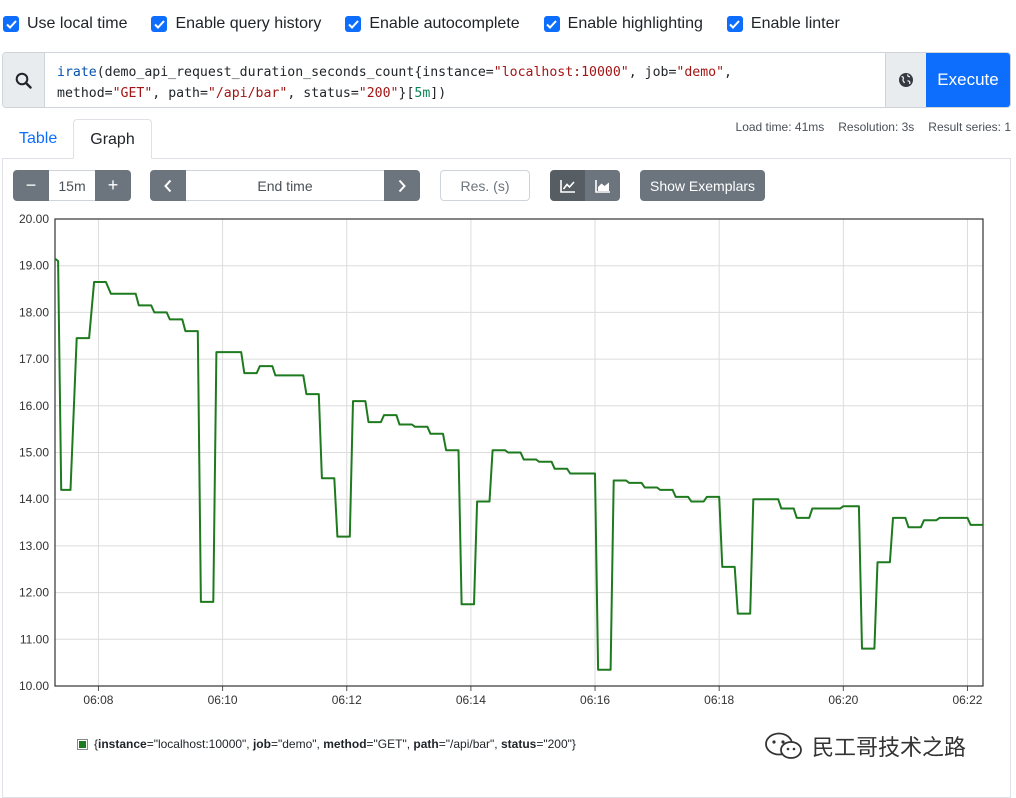 The image size is (1016, 798). What do you see at coordinates (703, 185) in the screenshot?
I see `show-exemplars-button: Show Exemplars` at bounding box center [703, 185].